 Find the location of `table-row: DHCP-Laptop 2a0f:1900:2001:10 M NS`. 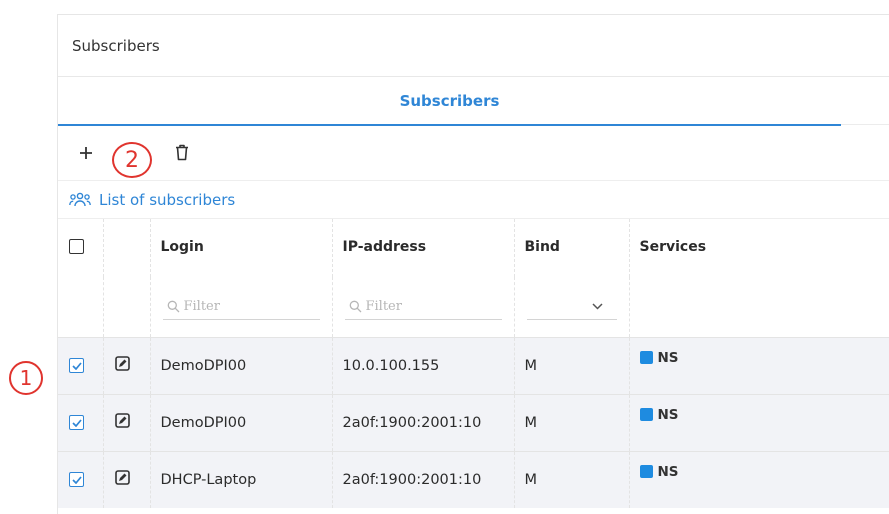

table-row: DHCP-Laptop 2a0f:1900:2001:10 M NS is located at coordinates (473, 479).